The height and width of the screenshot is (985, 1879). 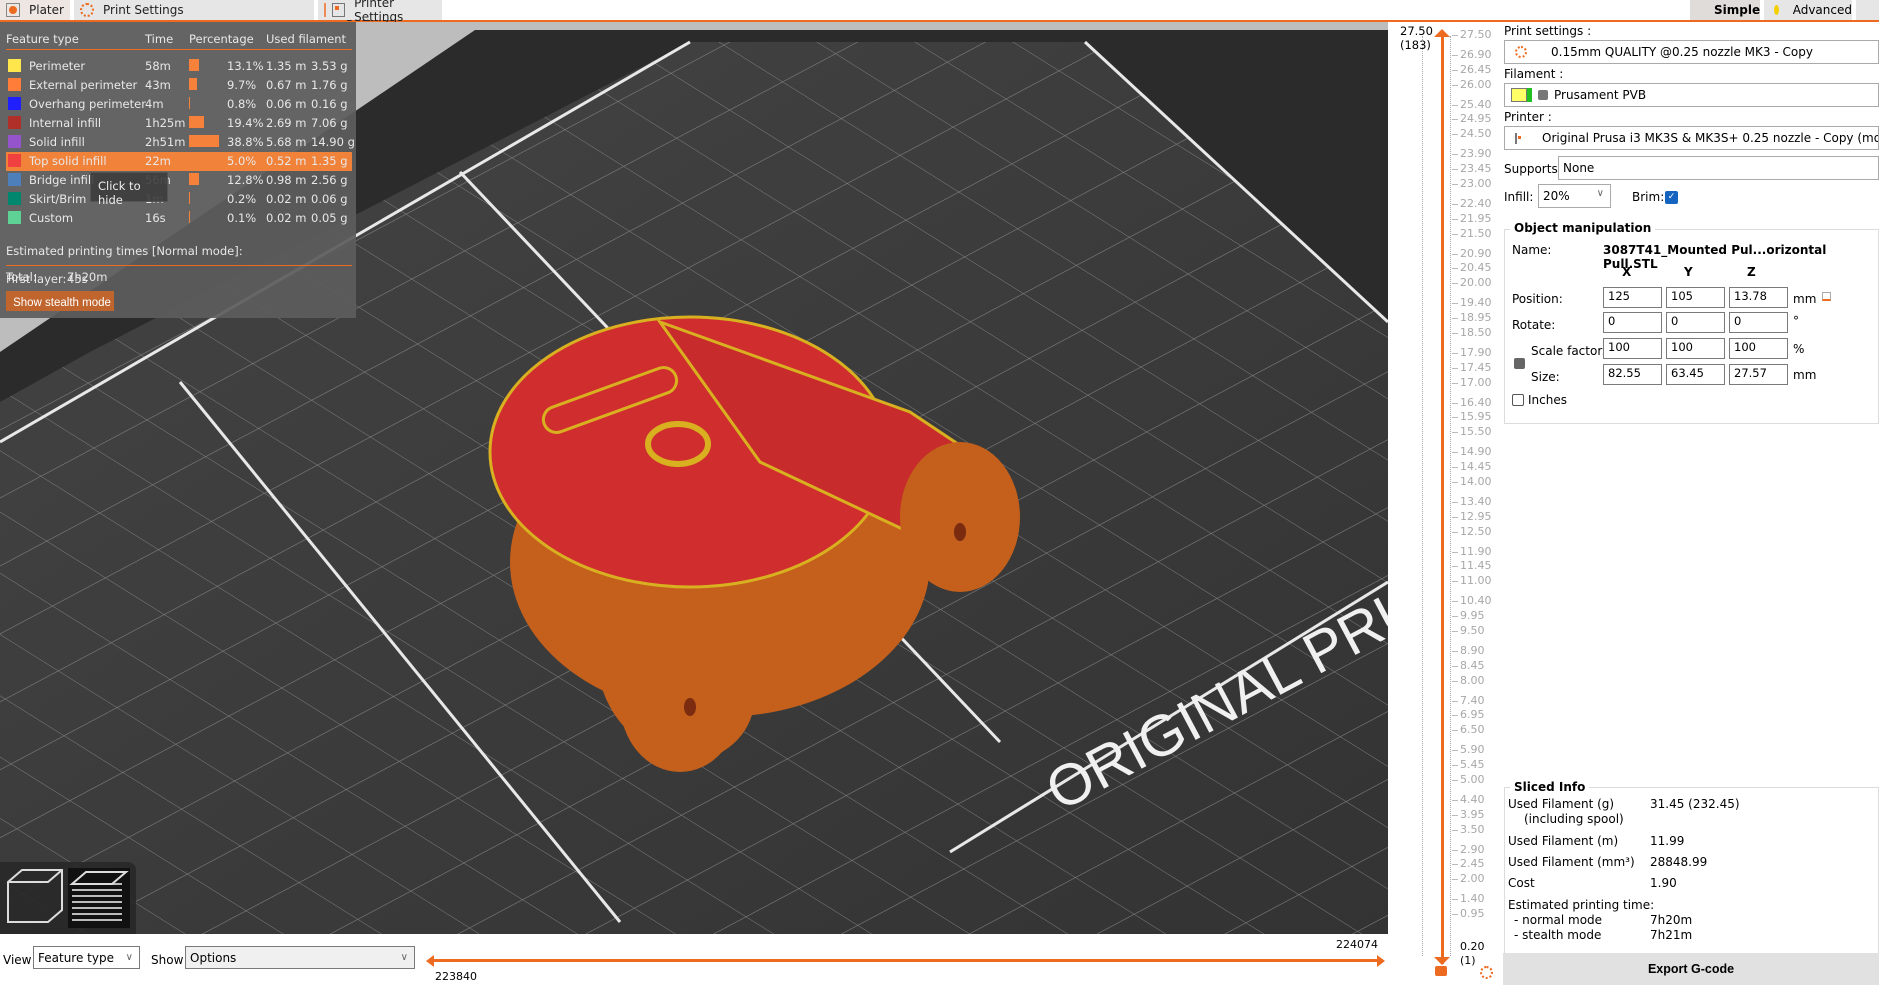 What do you see at coordinates (1537, 299) in the screenshot?
I see `position-label: Position:` at bounding box center [1537, 299].